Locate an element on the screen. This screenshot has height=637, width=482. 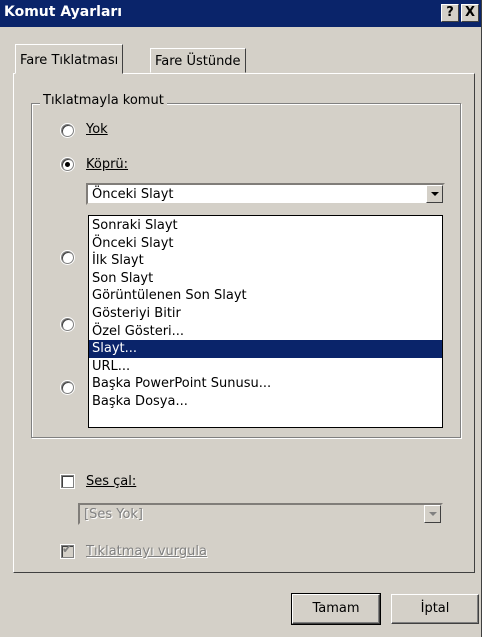
radio-none-label: Yok is located at coordinates (97, 129).